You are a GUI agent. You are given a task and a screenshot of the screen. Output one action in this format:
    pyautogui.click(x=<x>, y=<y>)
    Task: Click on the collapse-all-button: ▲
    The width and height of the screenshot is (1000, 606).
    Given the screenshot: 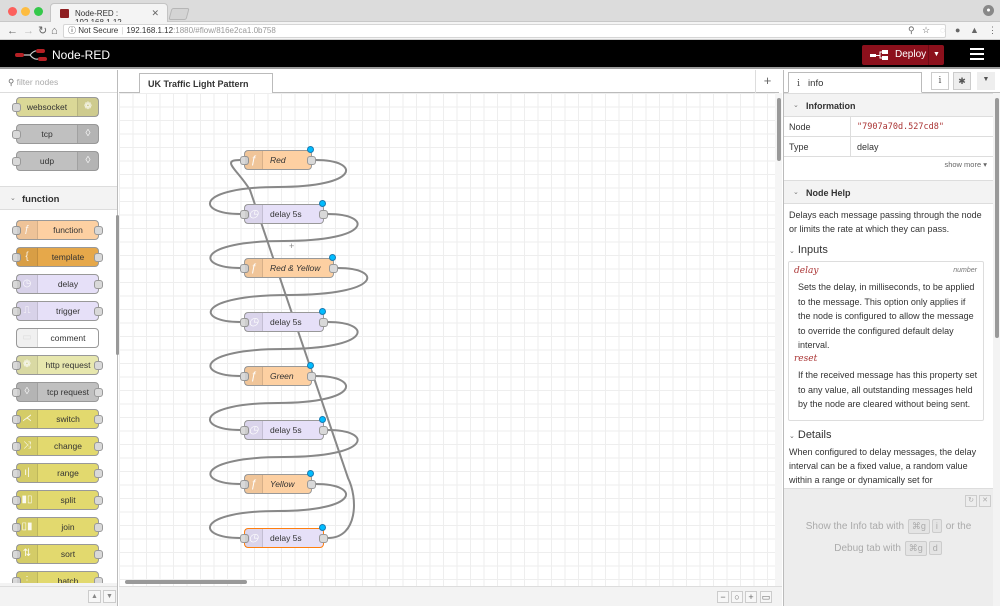 What is the action you would take?
    pyautogui.click(x=94, y=596)
    